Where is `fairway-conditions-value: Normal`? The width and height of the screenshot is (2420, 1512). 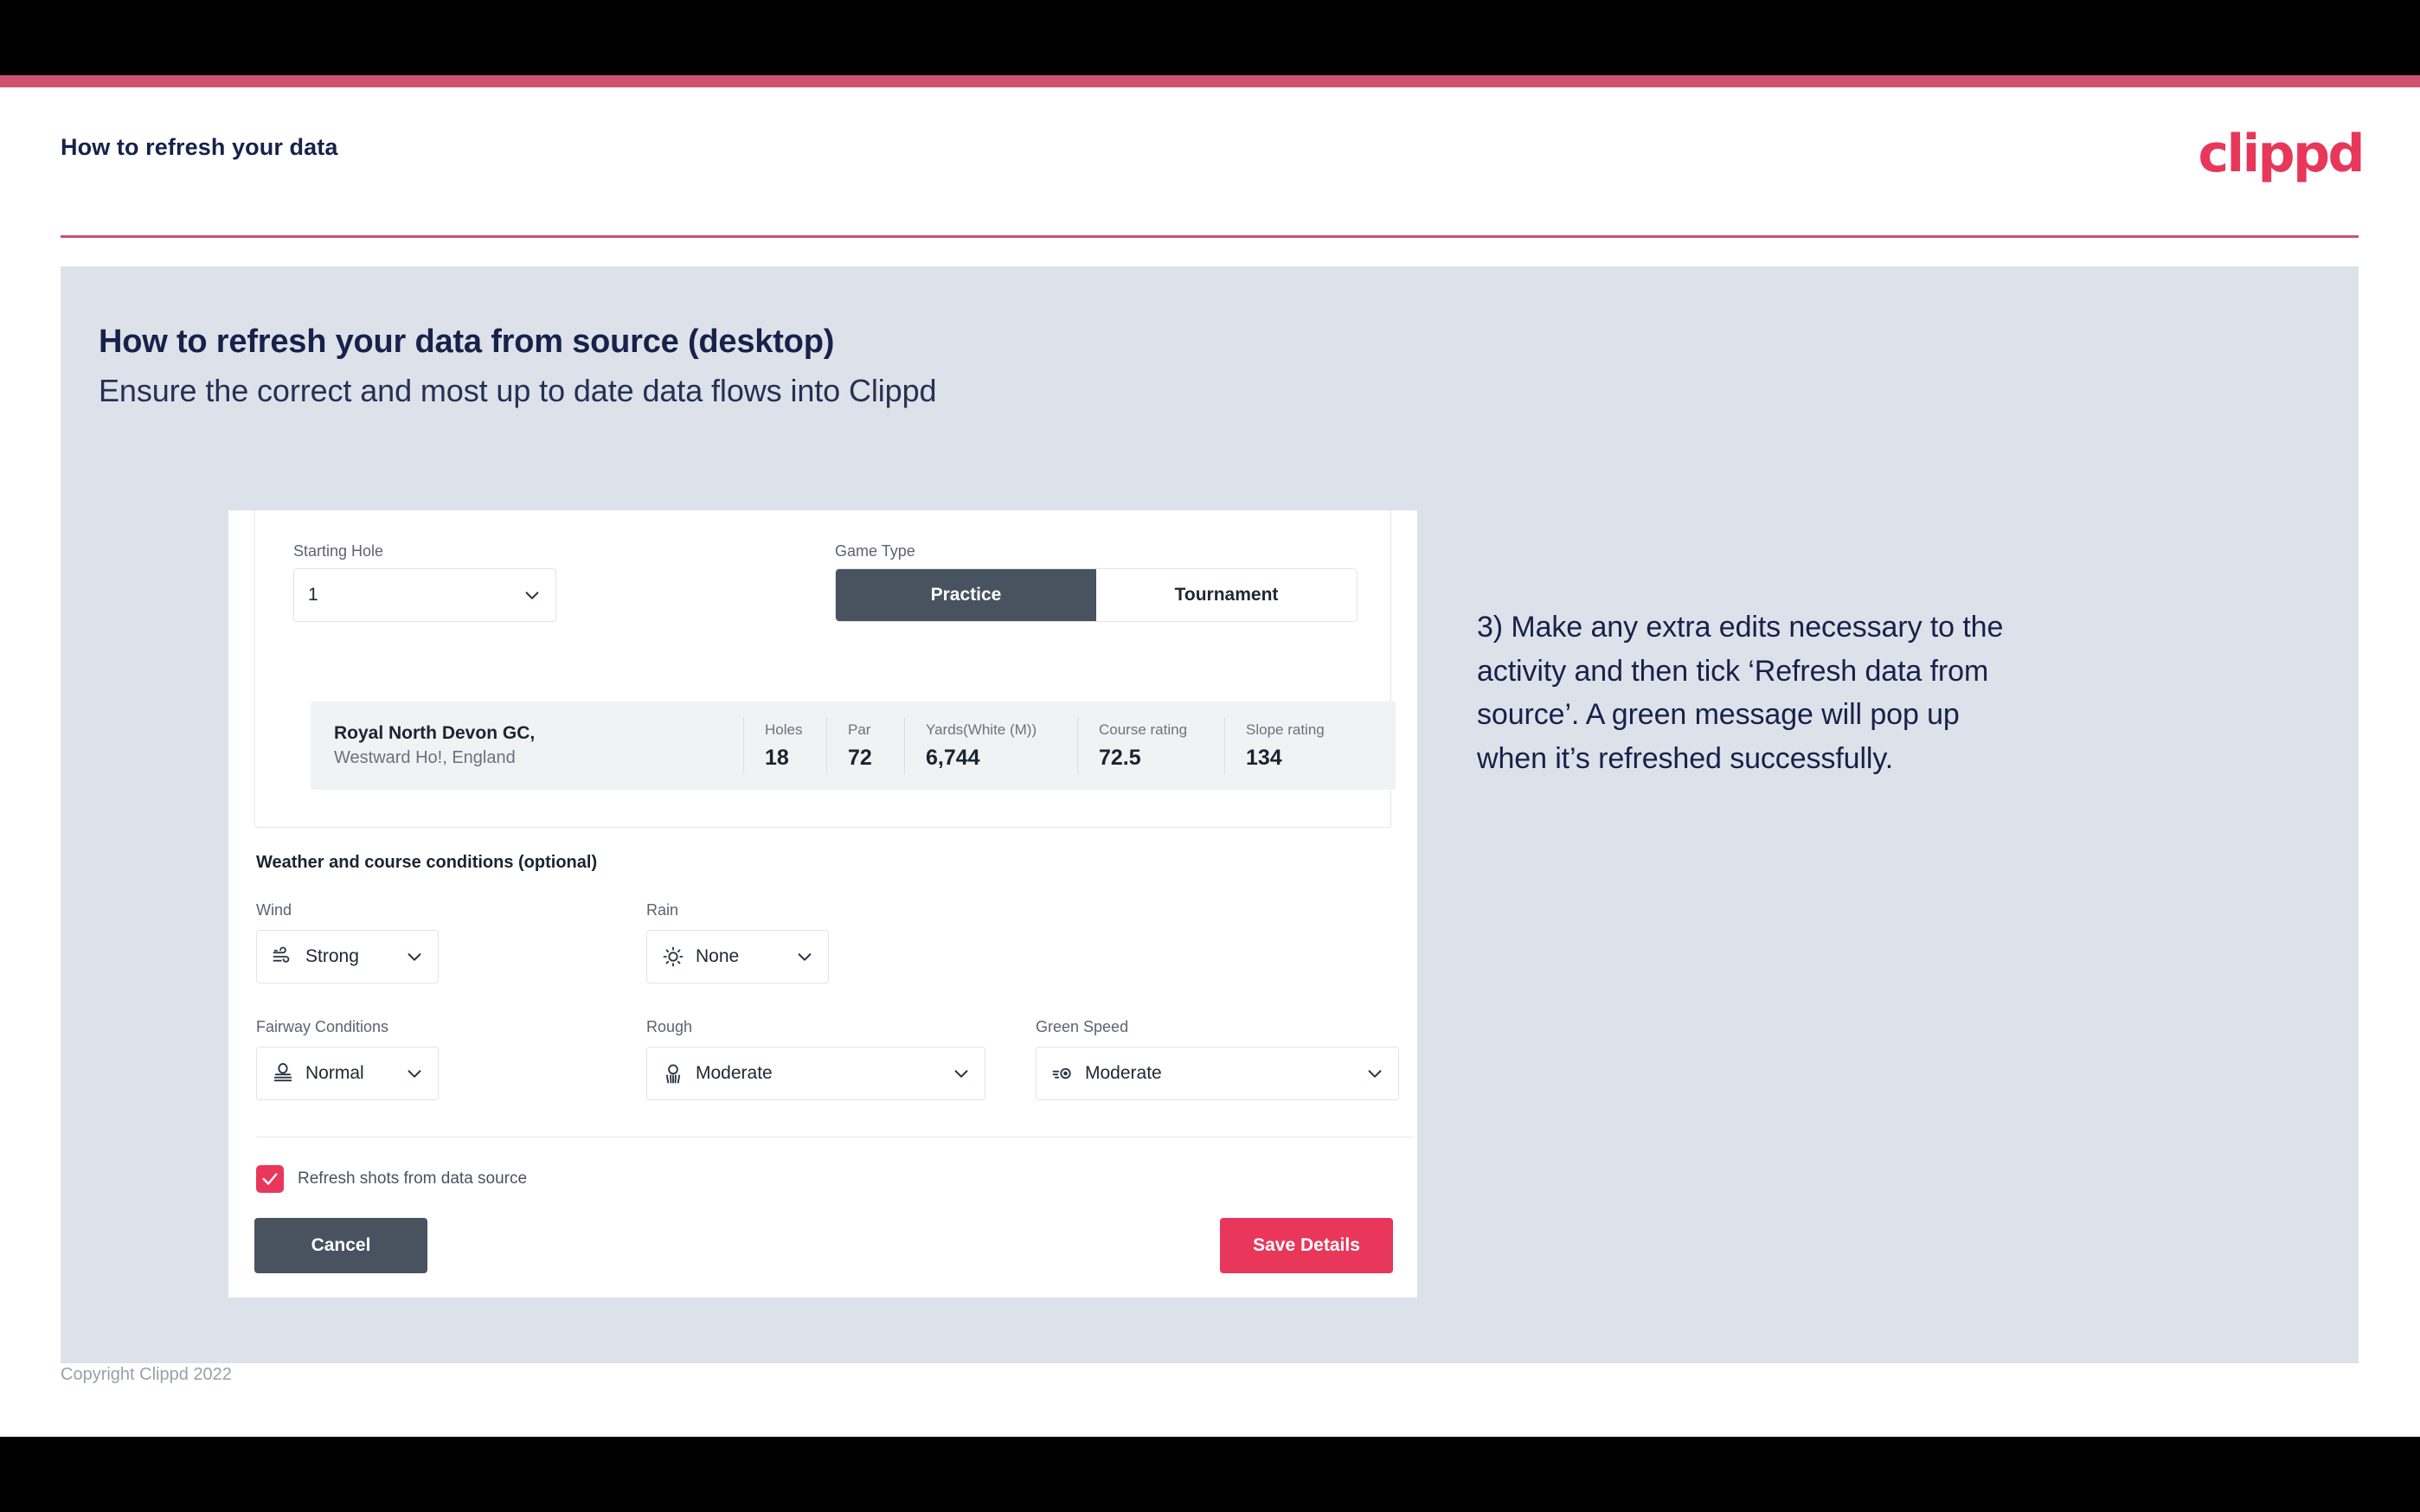 fairway-conditions-value: Normal is located at coordinates (334, 1073).